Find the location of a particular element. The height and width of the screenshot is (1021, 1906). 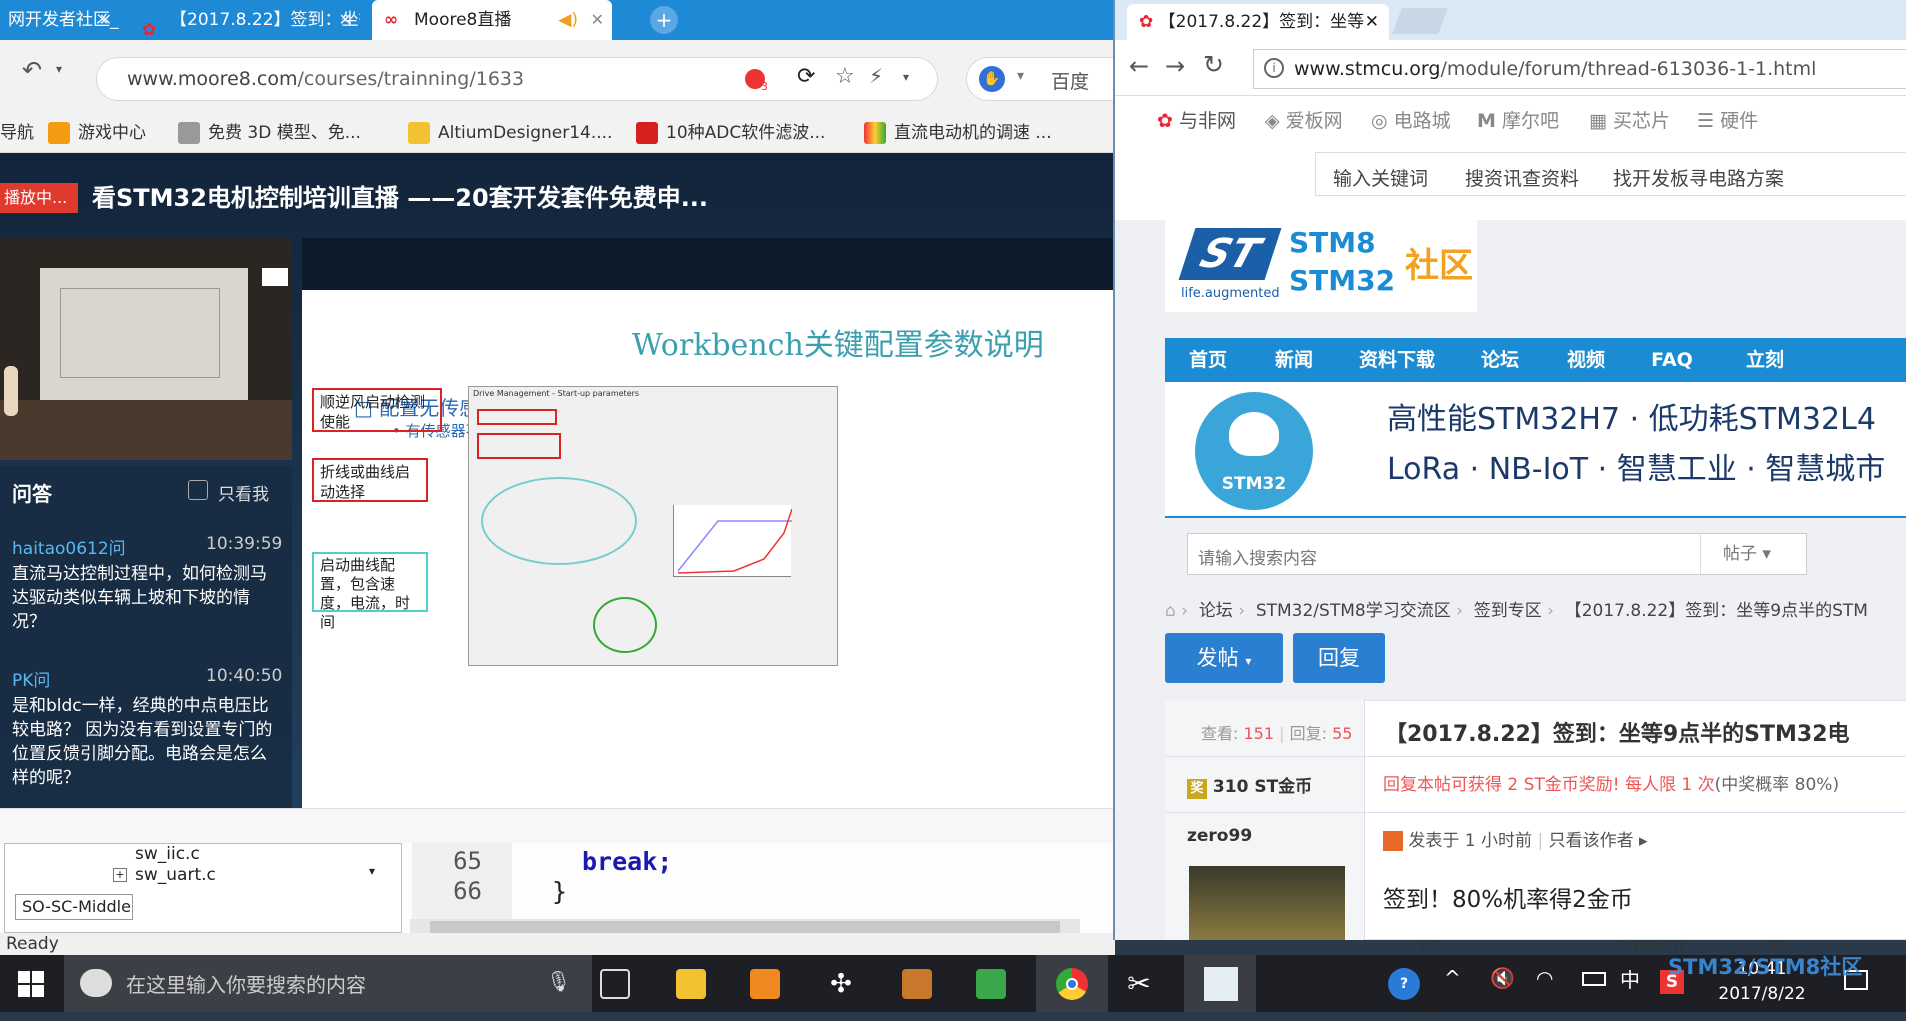

refresh-icon: ⟳ is located at coordinates (806, 76).